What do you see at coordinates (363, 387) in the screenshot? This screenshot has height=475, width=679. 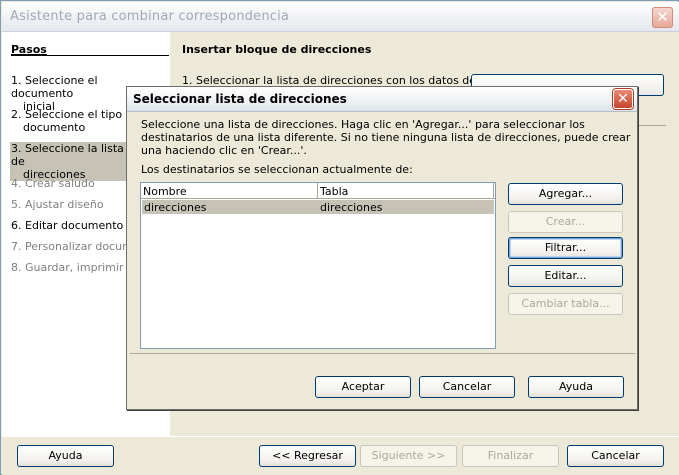 I see `ok-button: Aceptar` at bounding box center [363, 387].